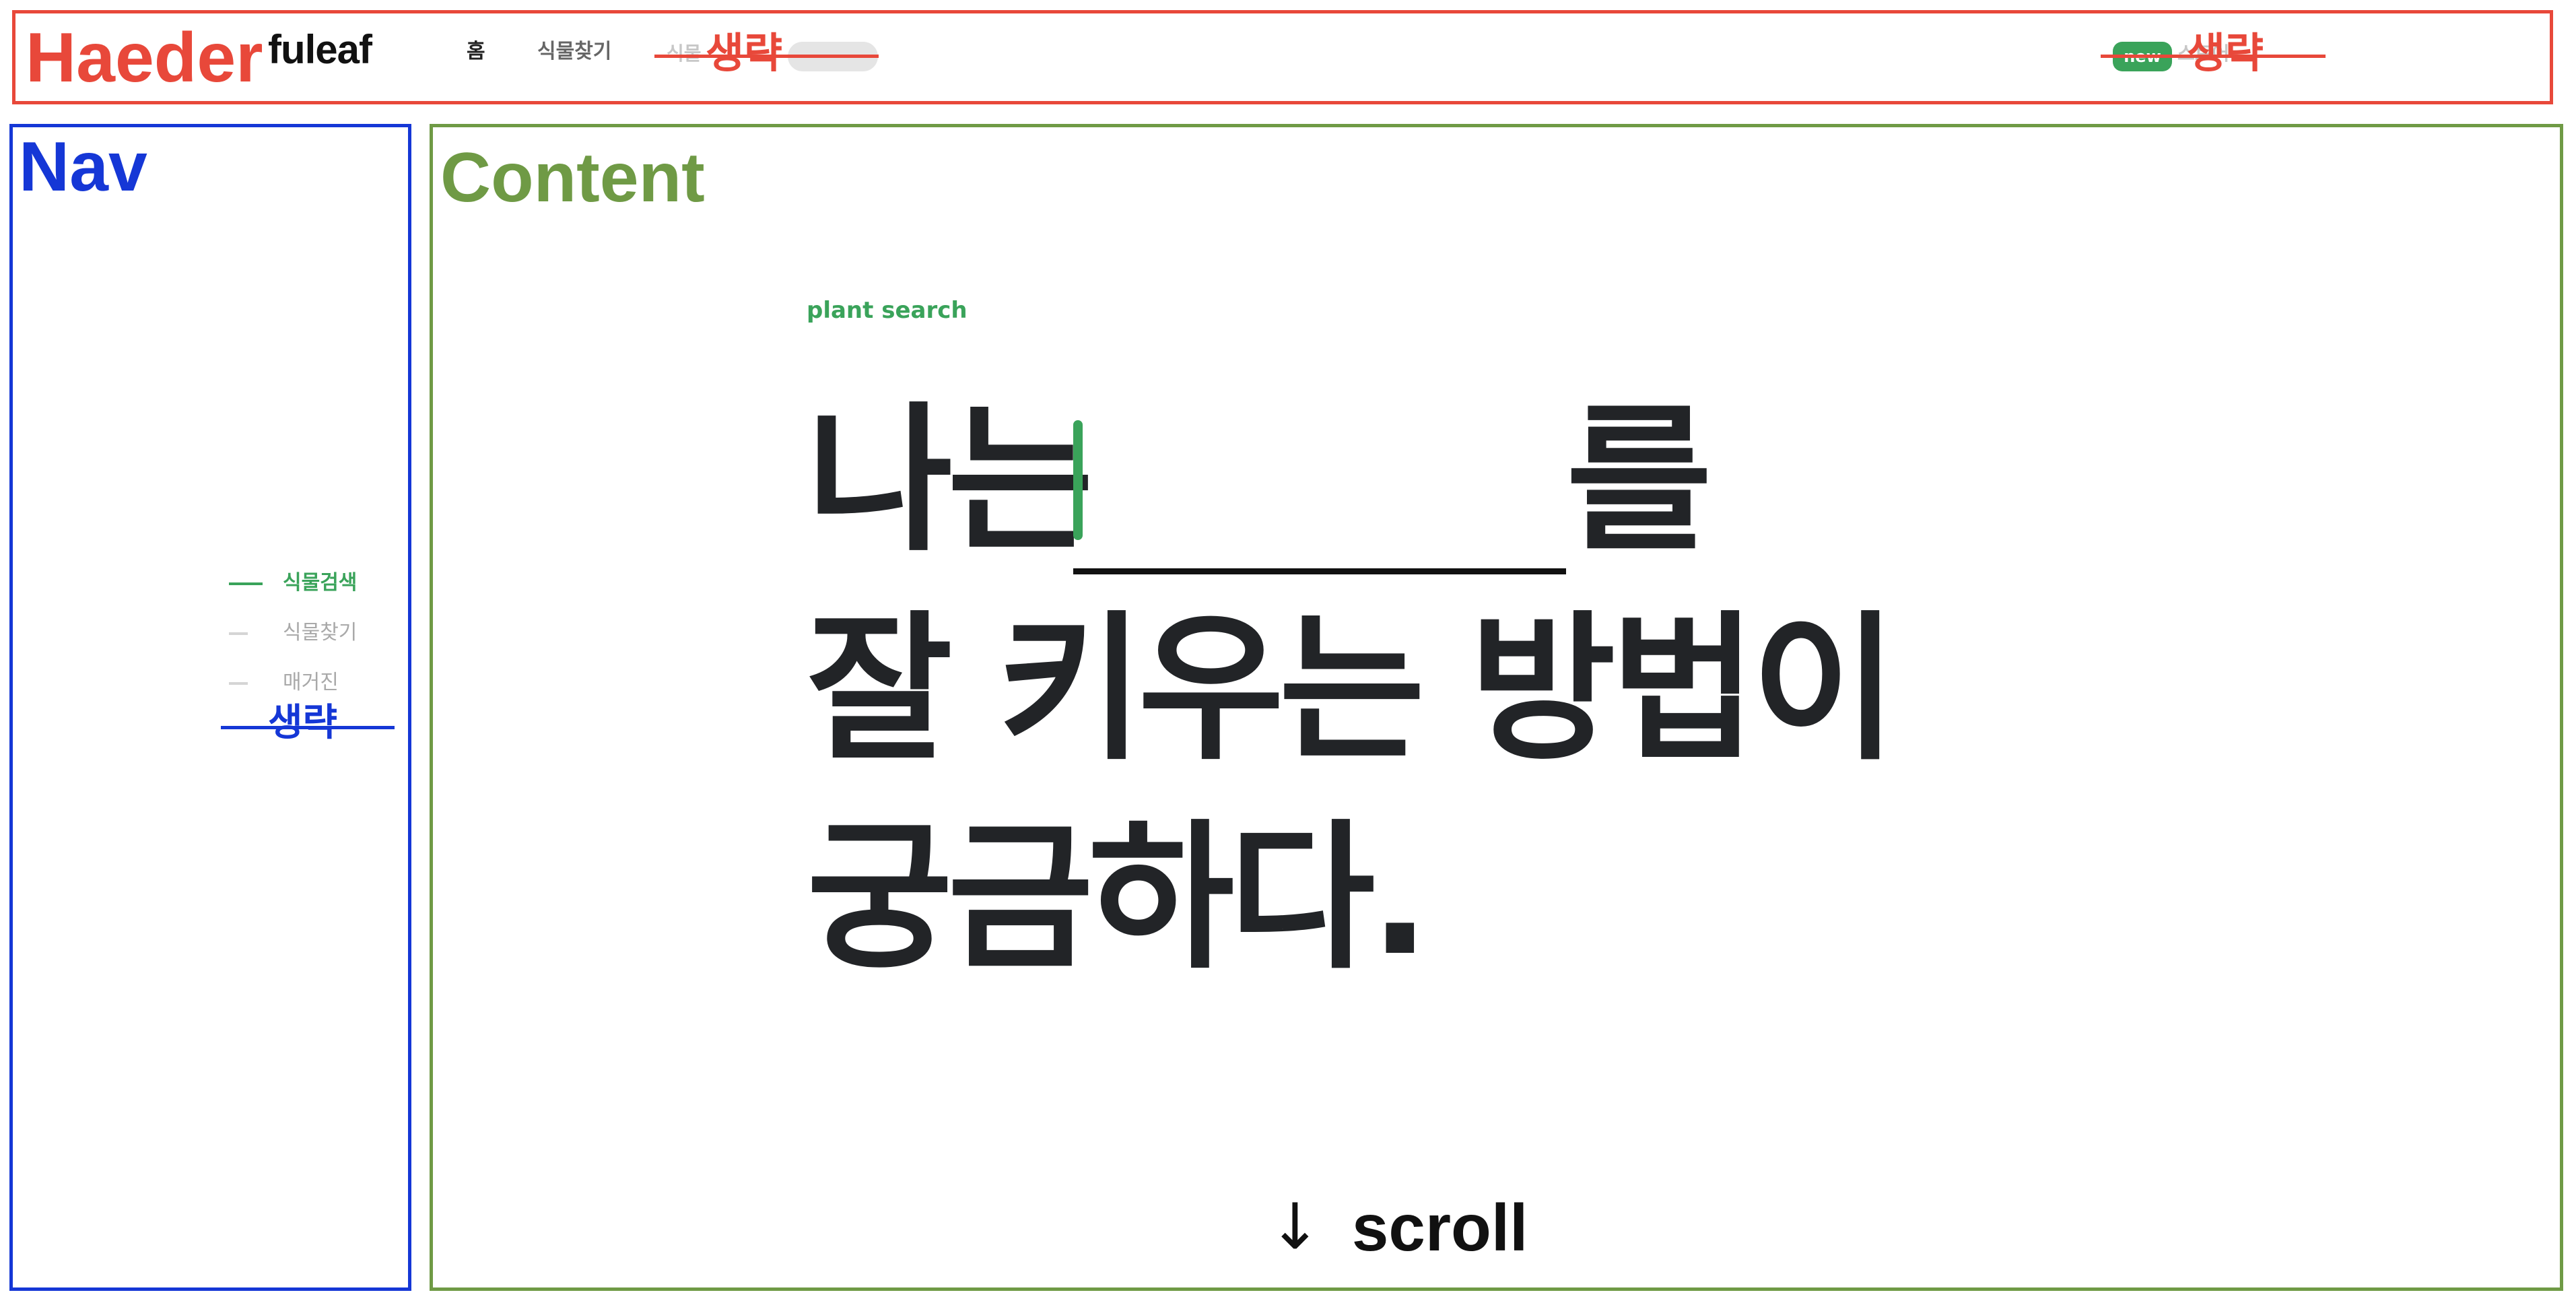  I want to click on arrow-down-icon: ↓, so click(1295, 1227).